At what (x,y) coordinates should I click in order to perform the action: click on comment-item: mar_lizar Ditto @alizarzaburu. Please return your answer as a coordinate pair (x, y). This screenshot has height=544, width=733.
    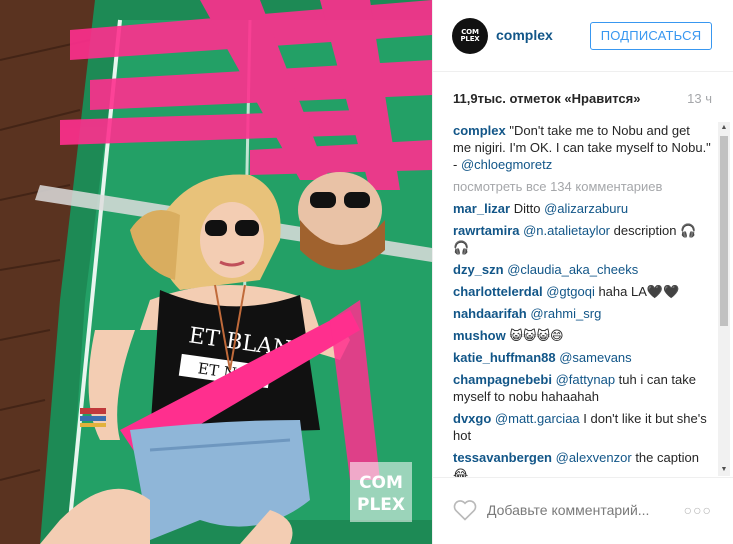
    Looking at the image, I should click on (582, 208).